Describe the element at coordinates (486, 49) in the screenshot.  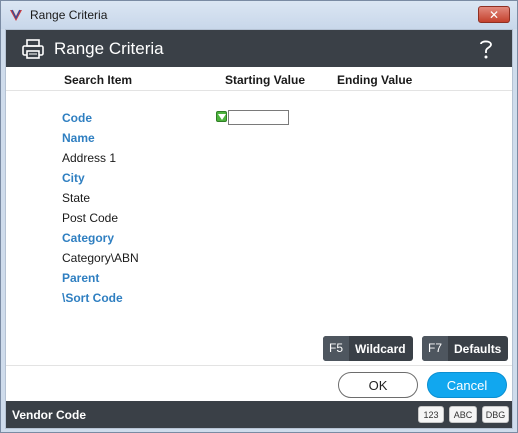
I see `help-question-icon` at that location.